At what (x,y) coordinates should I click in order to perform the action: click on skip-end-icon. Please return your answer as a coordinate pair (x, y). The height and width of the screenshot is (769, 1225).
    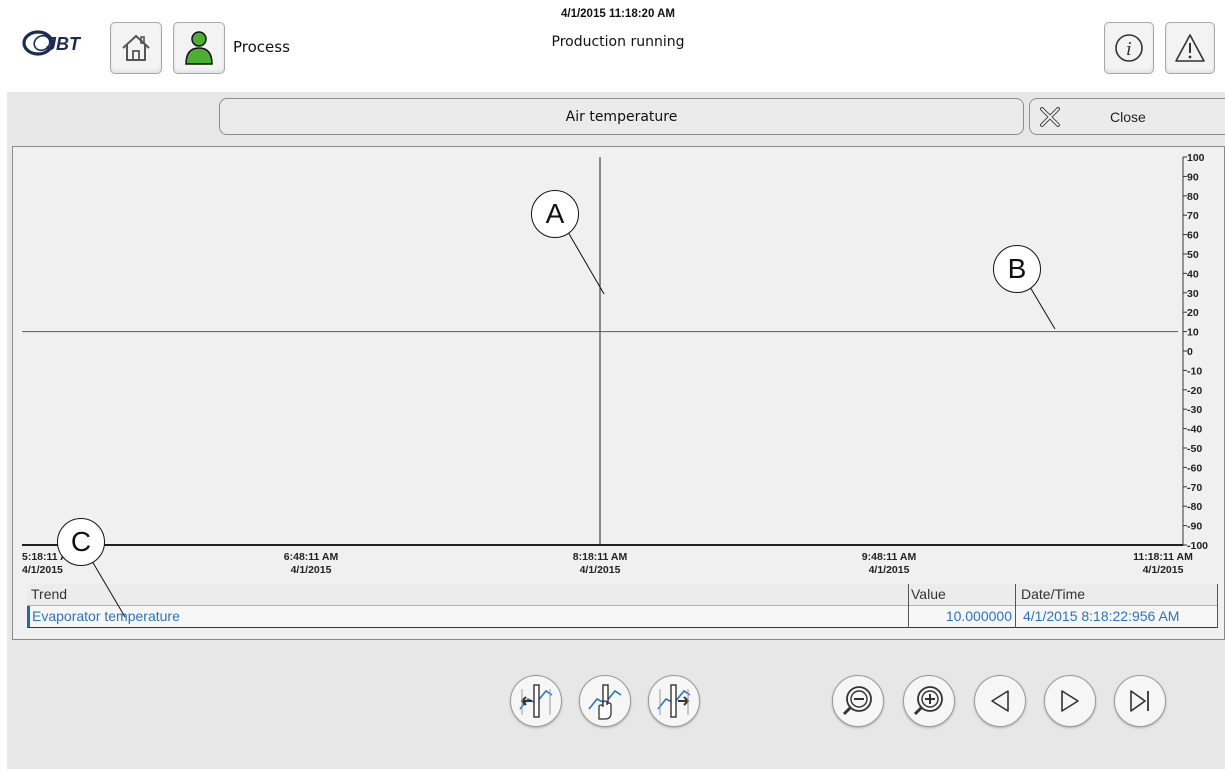
    Looking at the image, I should click on (1139, 701).